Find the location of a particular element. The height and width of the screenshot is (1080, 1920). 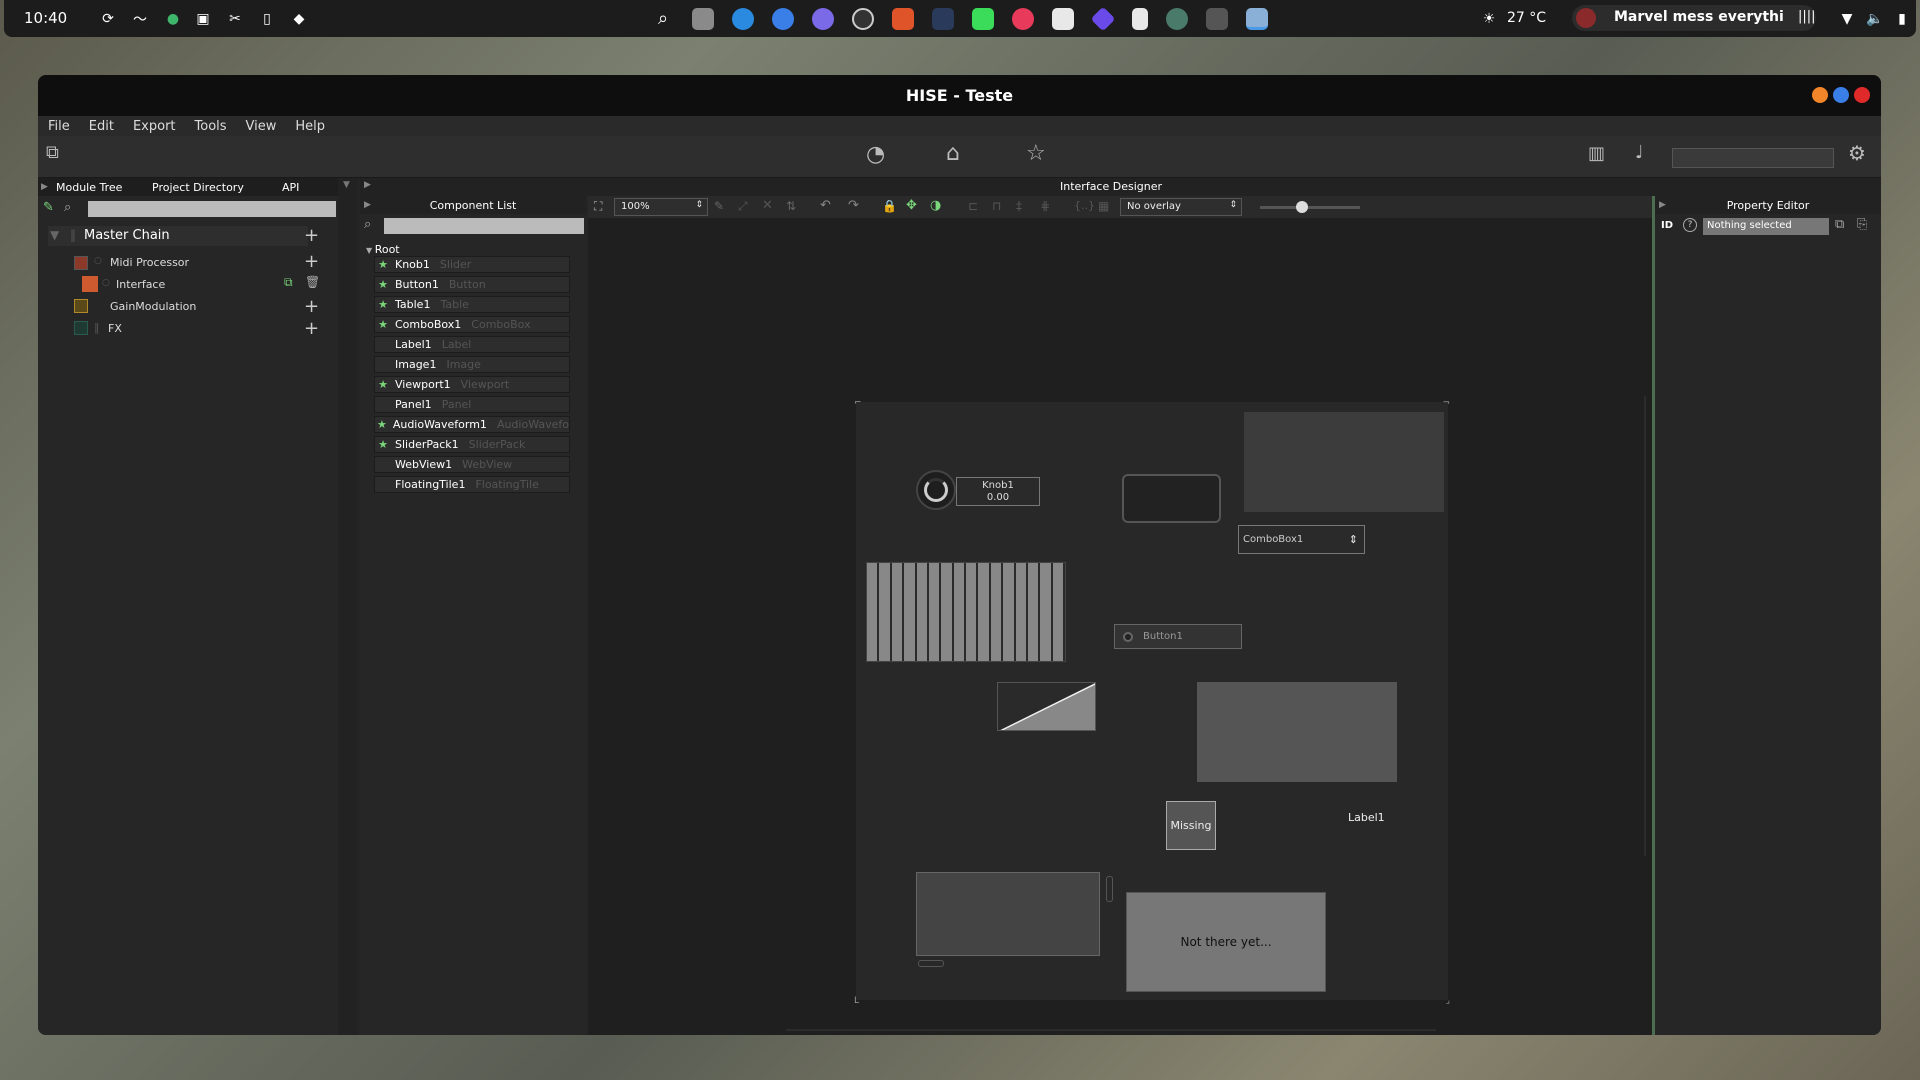

delete-icon: 🗑 is located at coordinates (312, 282).